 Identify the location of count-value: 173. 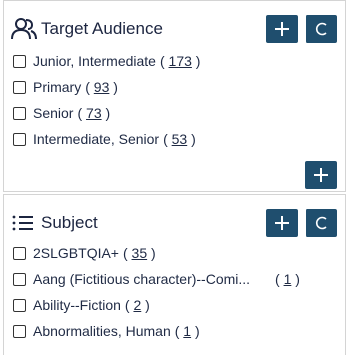
(180, 61).